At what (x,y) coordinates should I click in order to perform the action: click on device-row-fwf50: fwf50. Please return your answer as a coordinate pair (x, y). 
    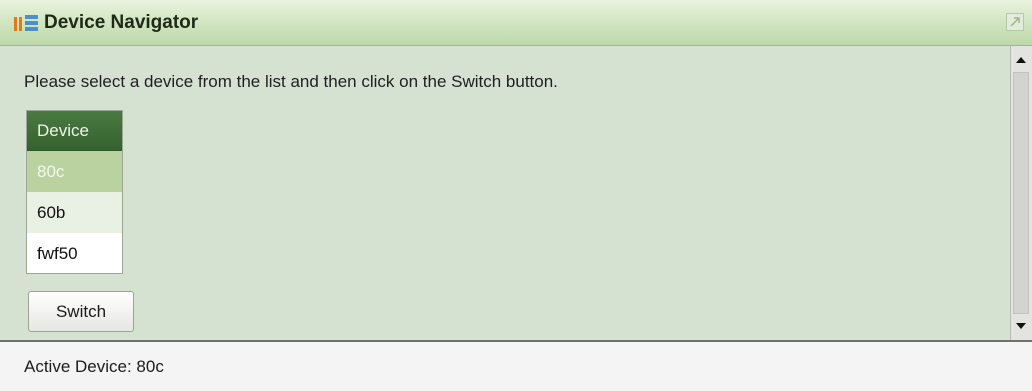
    Looking at the image, I should click on (74, 253).